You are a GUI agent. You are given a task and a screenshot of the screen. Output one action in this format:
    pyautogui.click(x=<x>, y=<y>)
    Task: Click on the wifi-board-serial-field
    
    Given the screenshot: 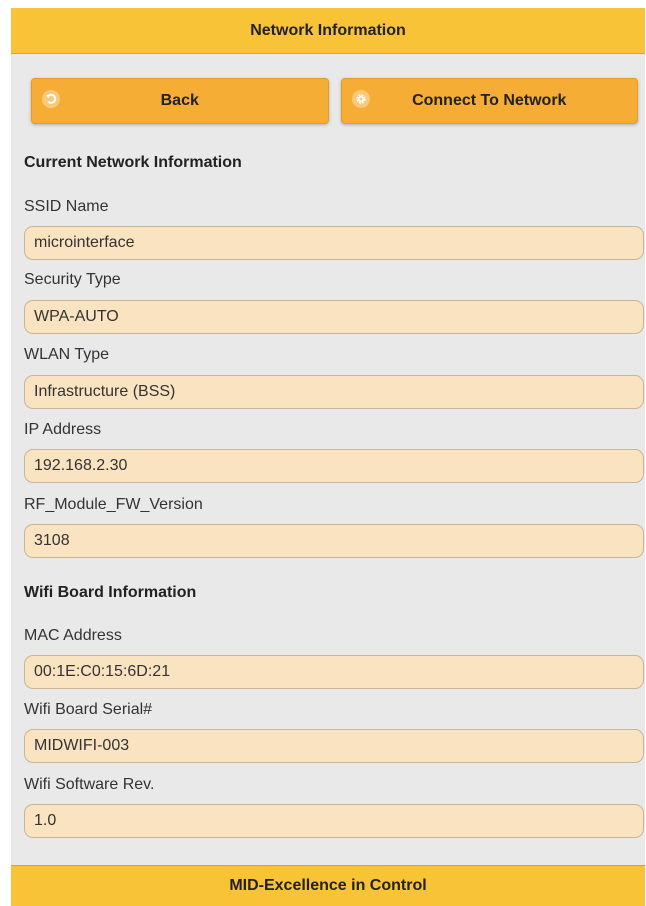 What is the action you would take?
    pyautogui.click(x=334, y=746)
    